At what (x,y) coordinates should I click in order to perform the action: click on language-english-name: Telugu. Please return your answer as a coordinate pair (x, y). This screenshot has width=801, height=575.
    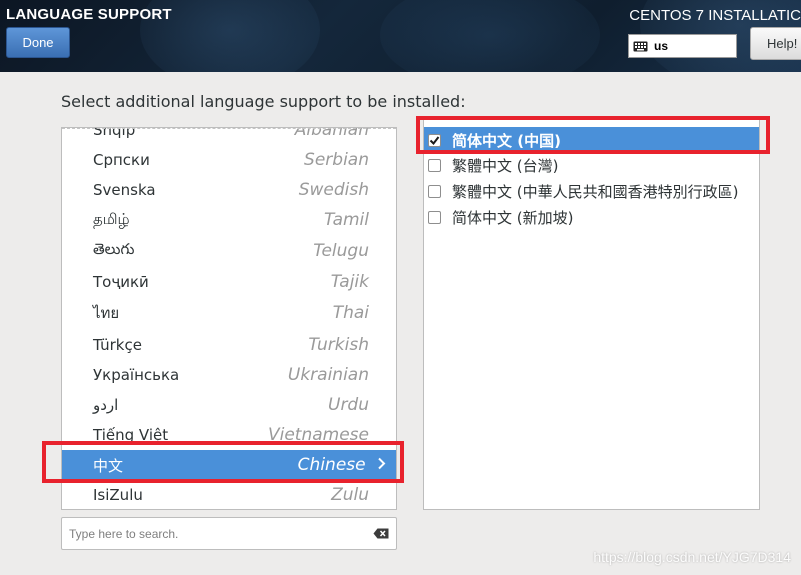
    Looking at the image, I should click on (341, 251).